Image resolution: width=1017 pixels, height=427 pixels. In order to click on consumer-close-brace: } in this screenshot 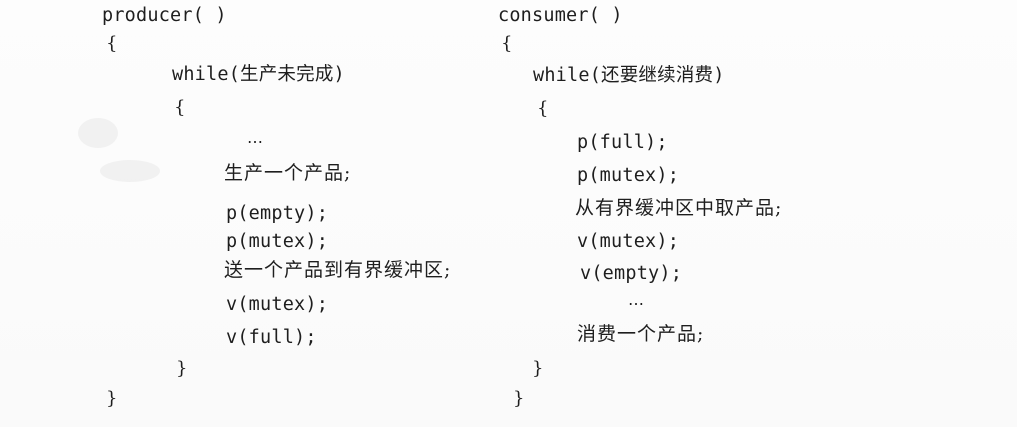, I will do `click(519, 398)`.